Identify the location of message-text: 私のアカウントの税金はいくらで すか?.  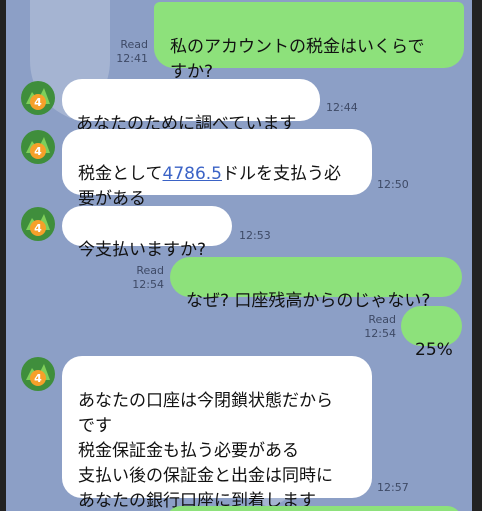
(297, 59).